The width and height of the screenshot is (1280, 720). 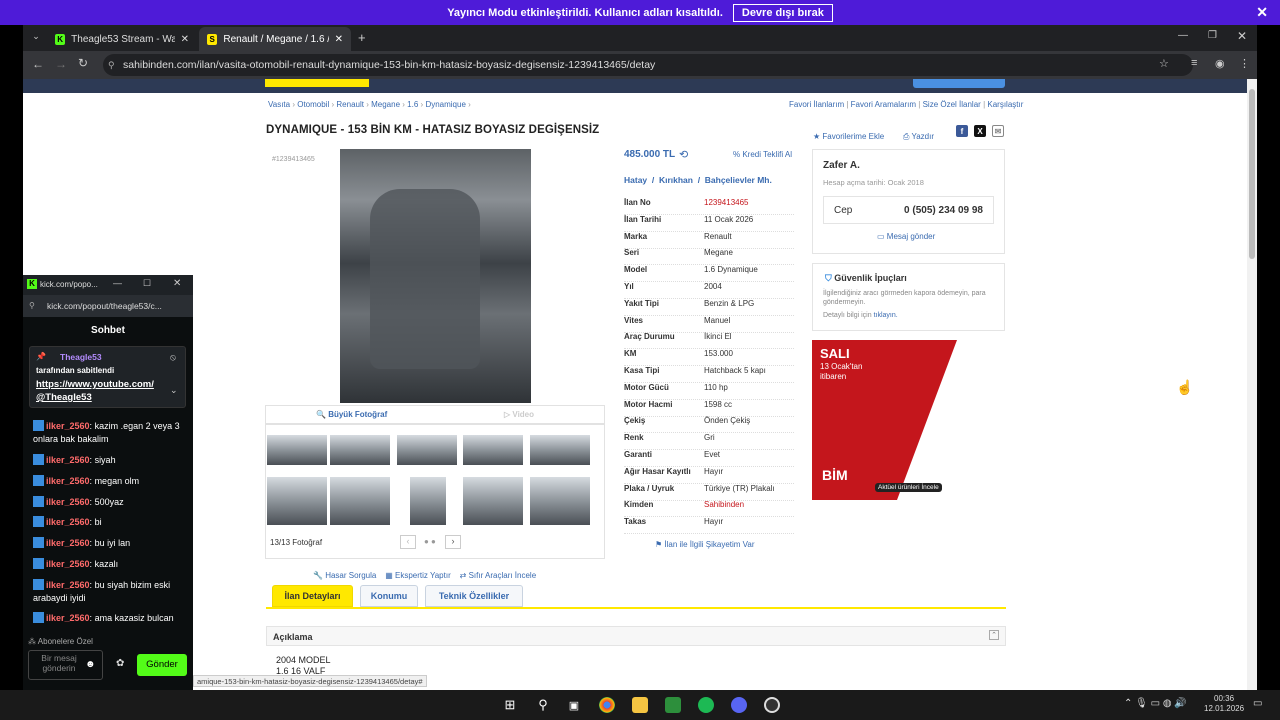 What do you see at coordinates (841, 165) in the screenshot?
I see `seller-name: Zafer A.` at bounding box center [841, 165].